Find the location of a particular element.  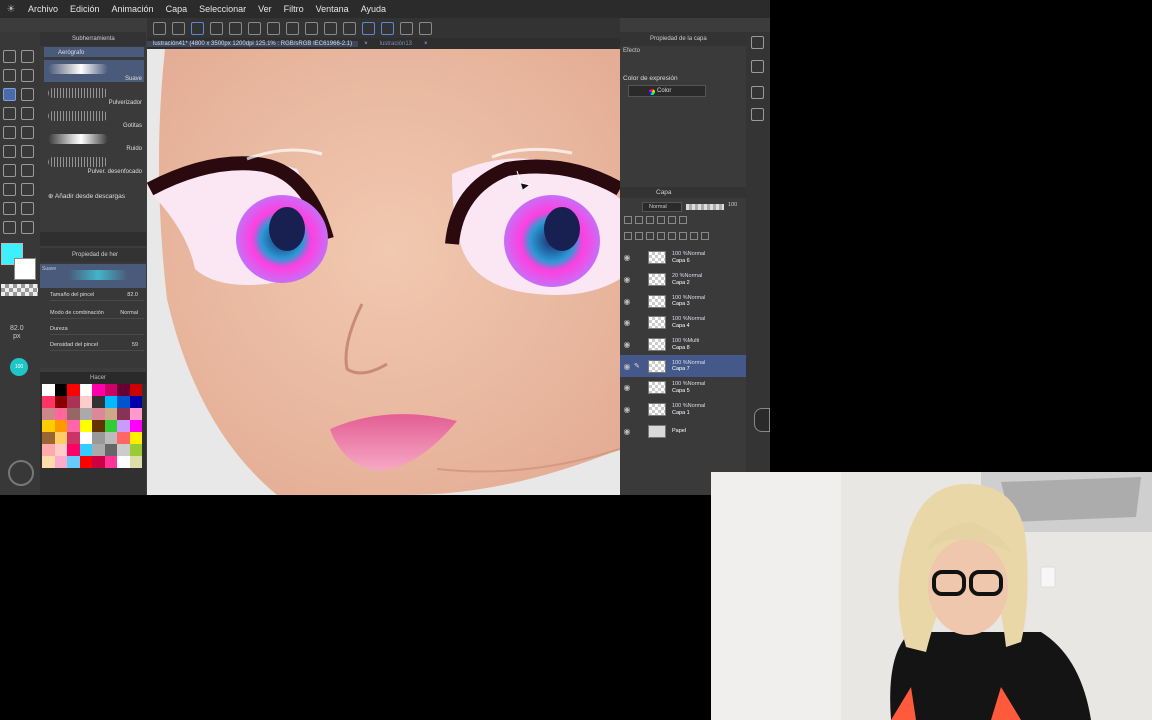

grid-snap-icon is located at coordinates (406, 28).